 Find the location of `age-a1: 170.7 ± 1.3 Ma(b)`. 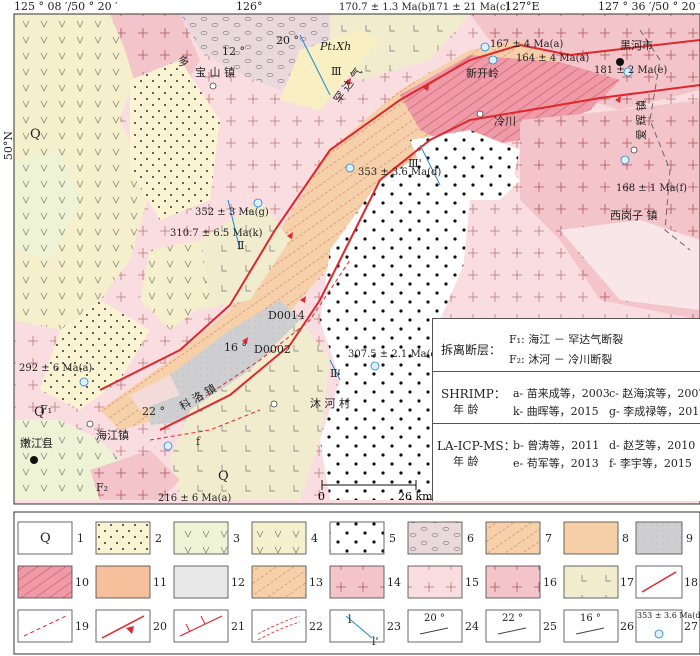

age-a1: 170.7 ± 1.3 Ma(b) is located at coordinates (385, 7).